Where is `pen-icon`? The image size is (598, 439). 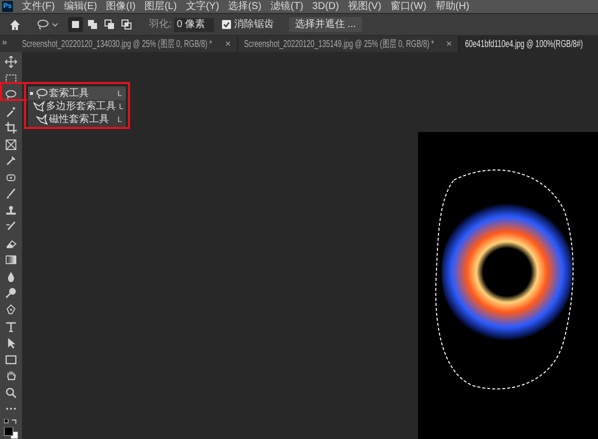 pen-icon is located at coordinates (11, 310).